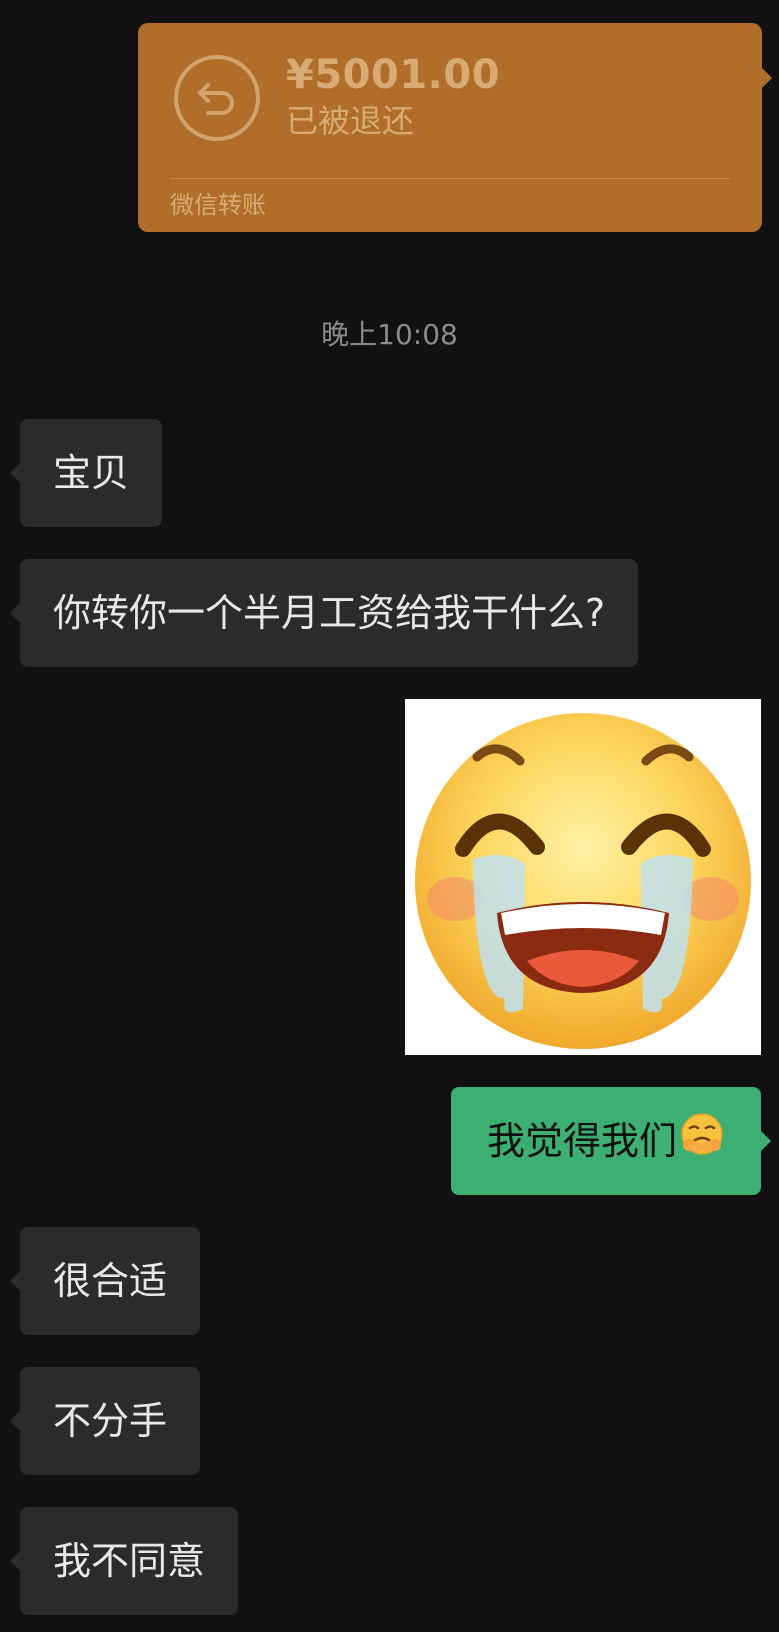 Image resolution: width=779 pixels, height=1632 pixels. I want to click on transfer-status: 已被退还, so click(350, 121).